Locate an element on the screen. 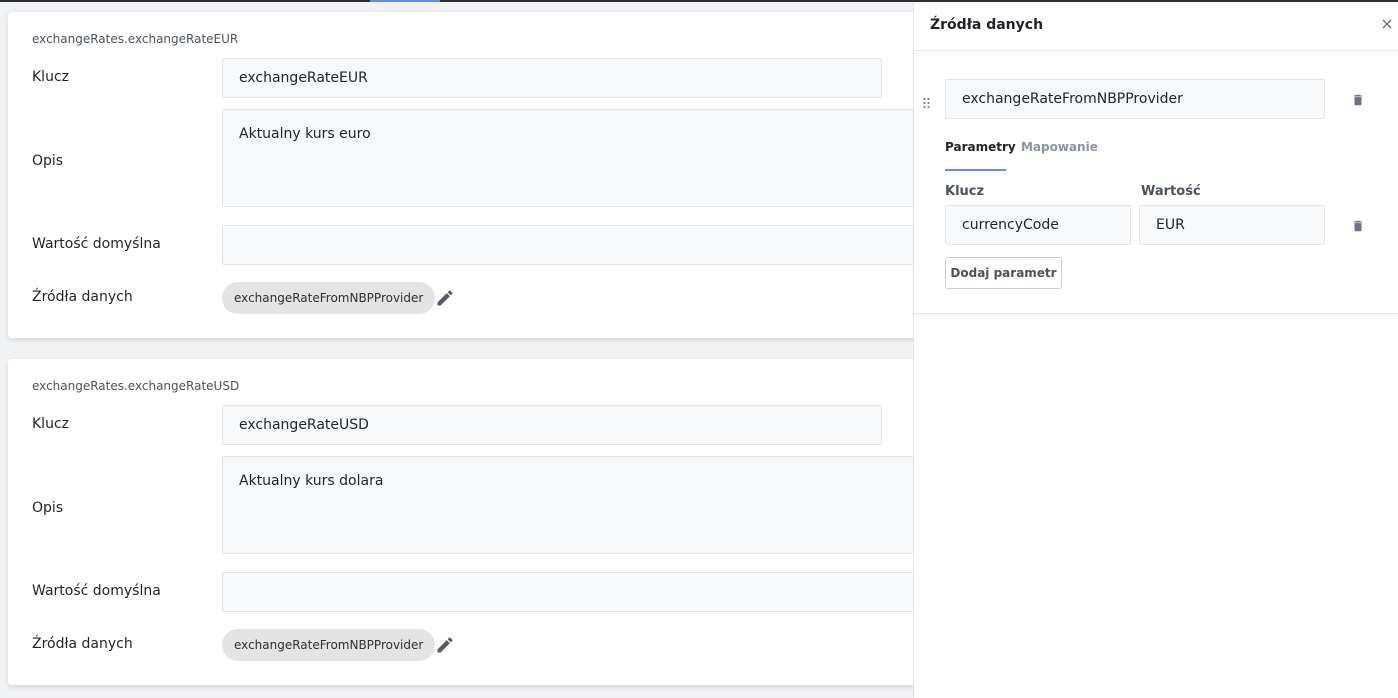 The width and height of the screenshot is (1398, 698). key-input: exchangeRateUSD is located at coordinates (552, 425).